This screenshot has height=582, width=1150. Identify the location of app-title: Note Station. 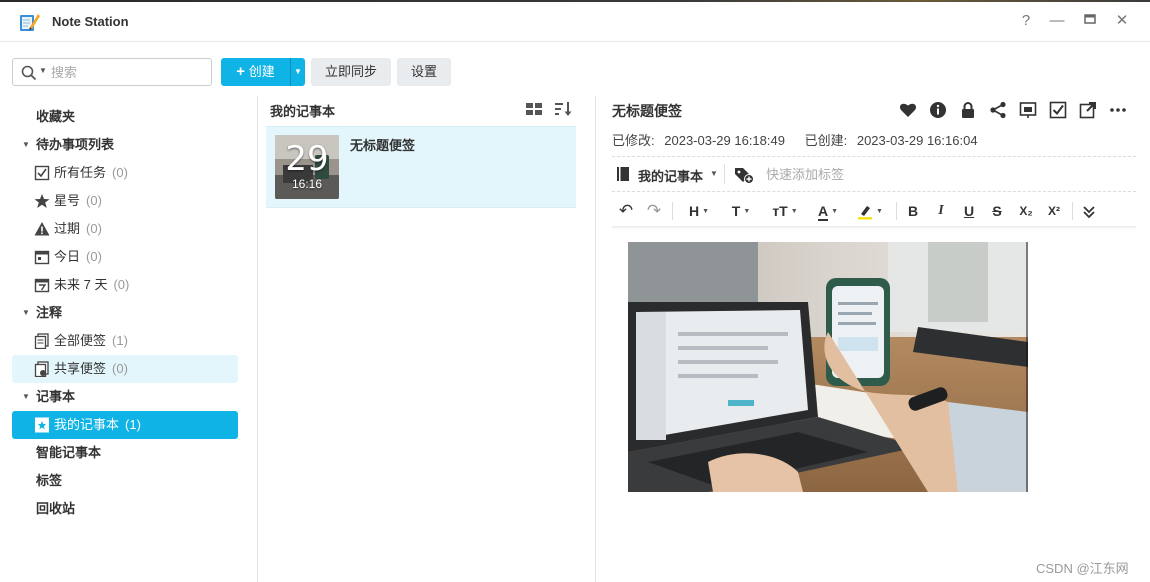
(90, 21).